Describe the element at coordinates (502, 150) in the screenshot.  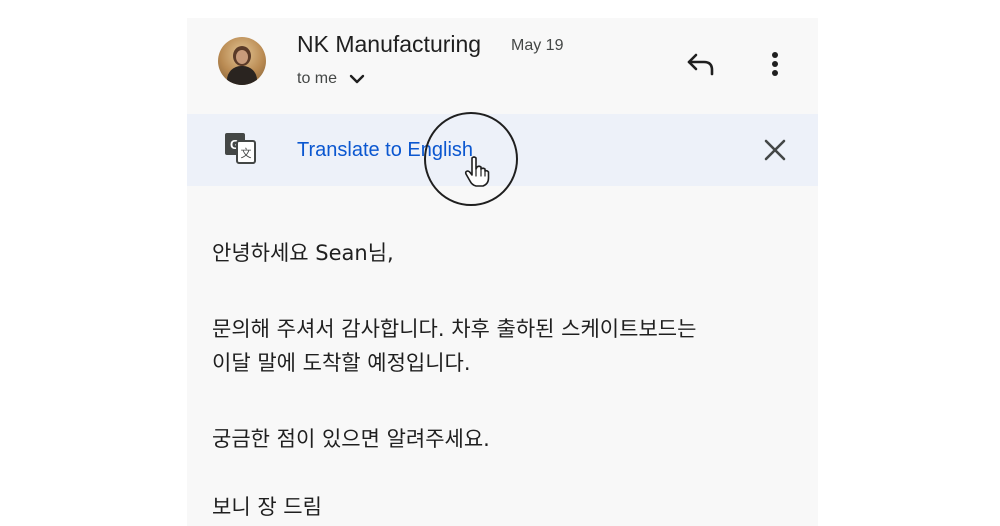
I see `translate-banner: G 文 Translate to English` at that location.